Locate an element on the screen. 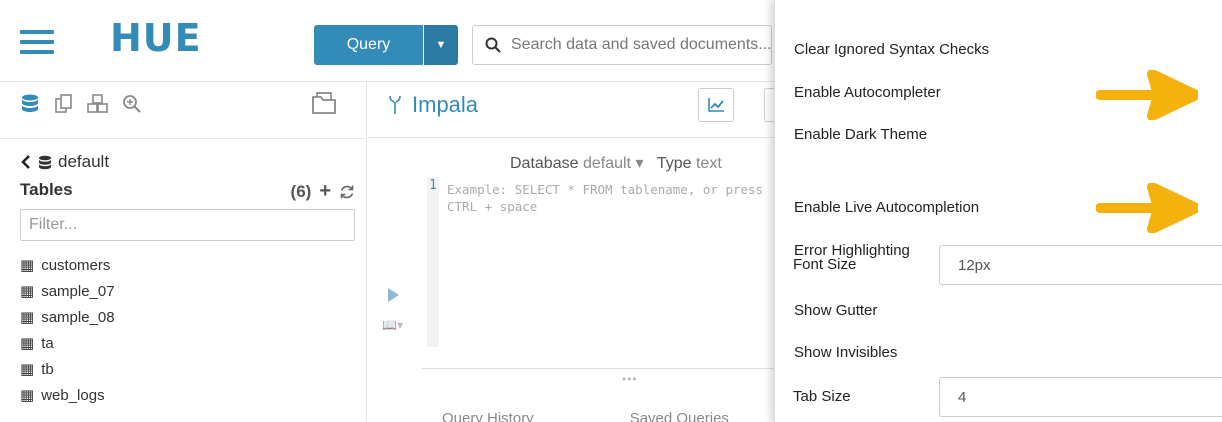  folder-icon is located at coordinates (324, 103).